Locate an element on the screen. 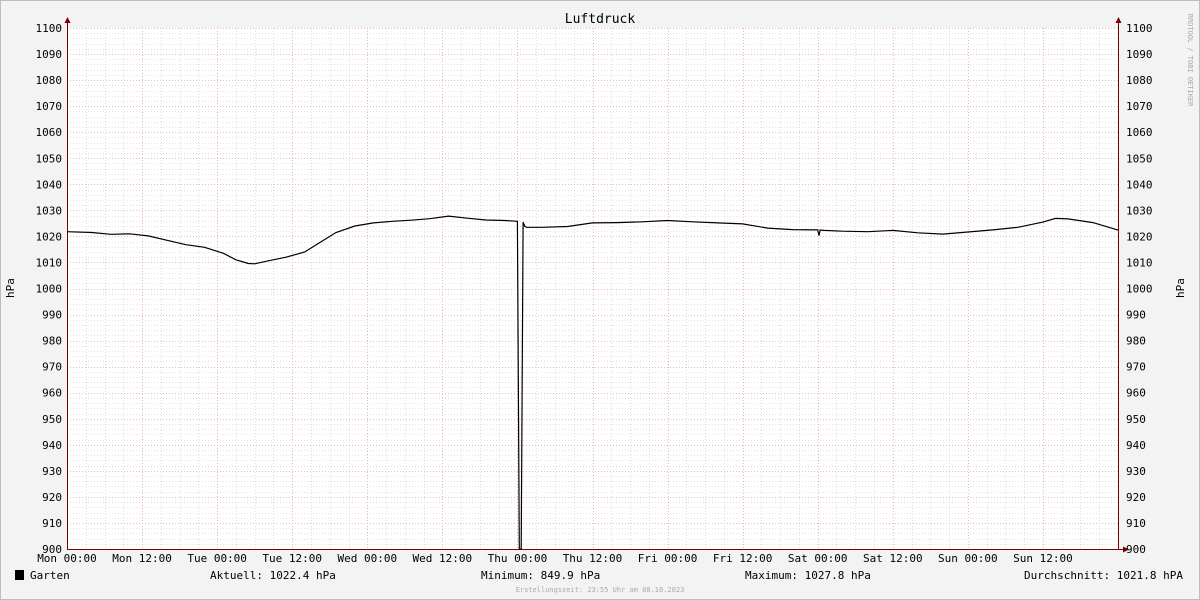 This screenshot has width=1200, height=600. footer-timestamp: Erstellungszeit: 23:55 Uhr am 08.10.2023 is located at coordinates (600, 590).